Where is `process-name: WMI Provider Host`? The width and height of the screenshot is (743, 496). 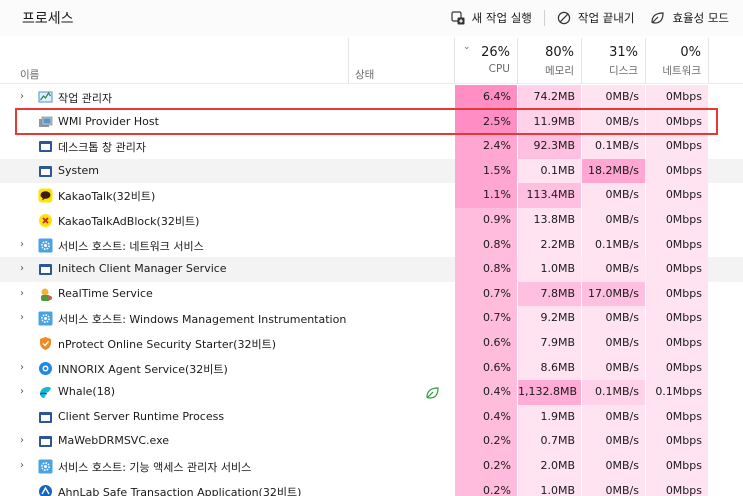 process-name: WMI Provider Host is located at coordinates (108, 121).